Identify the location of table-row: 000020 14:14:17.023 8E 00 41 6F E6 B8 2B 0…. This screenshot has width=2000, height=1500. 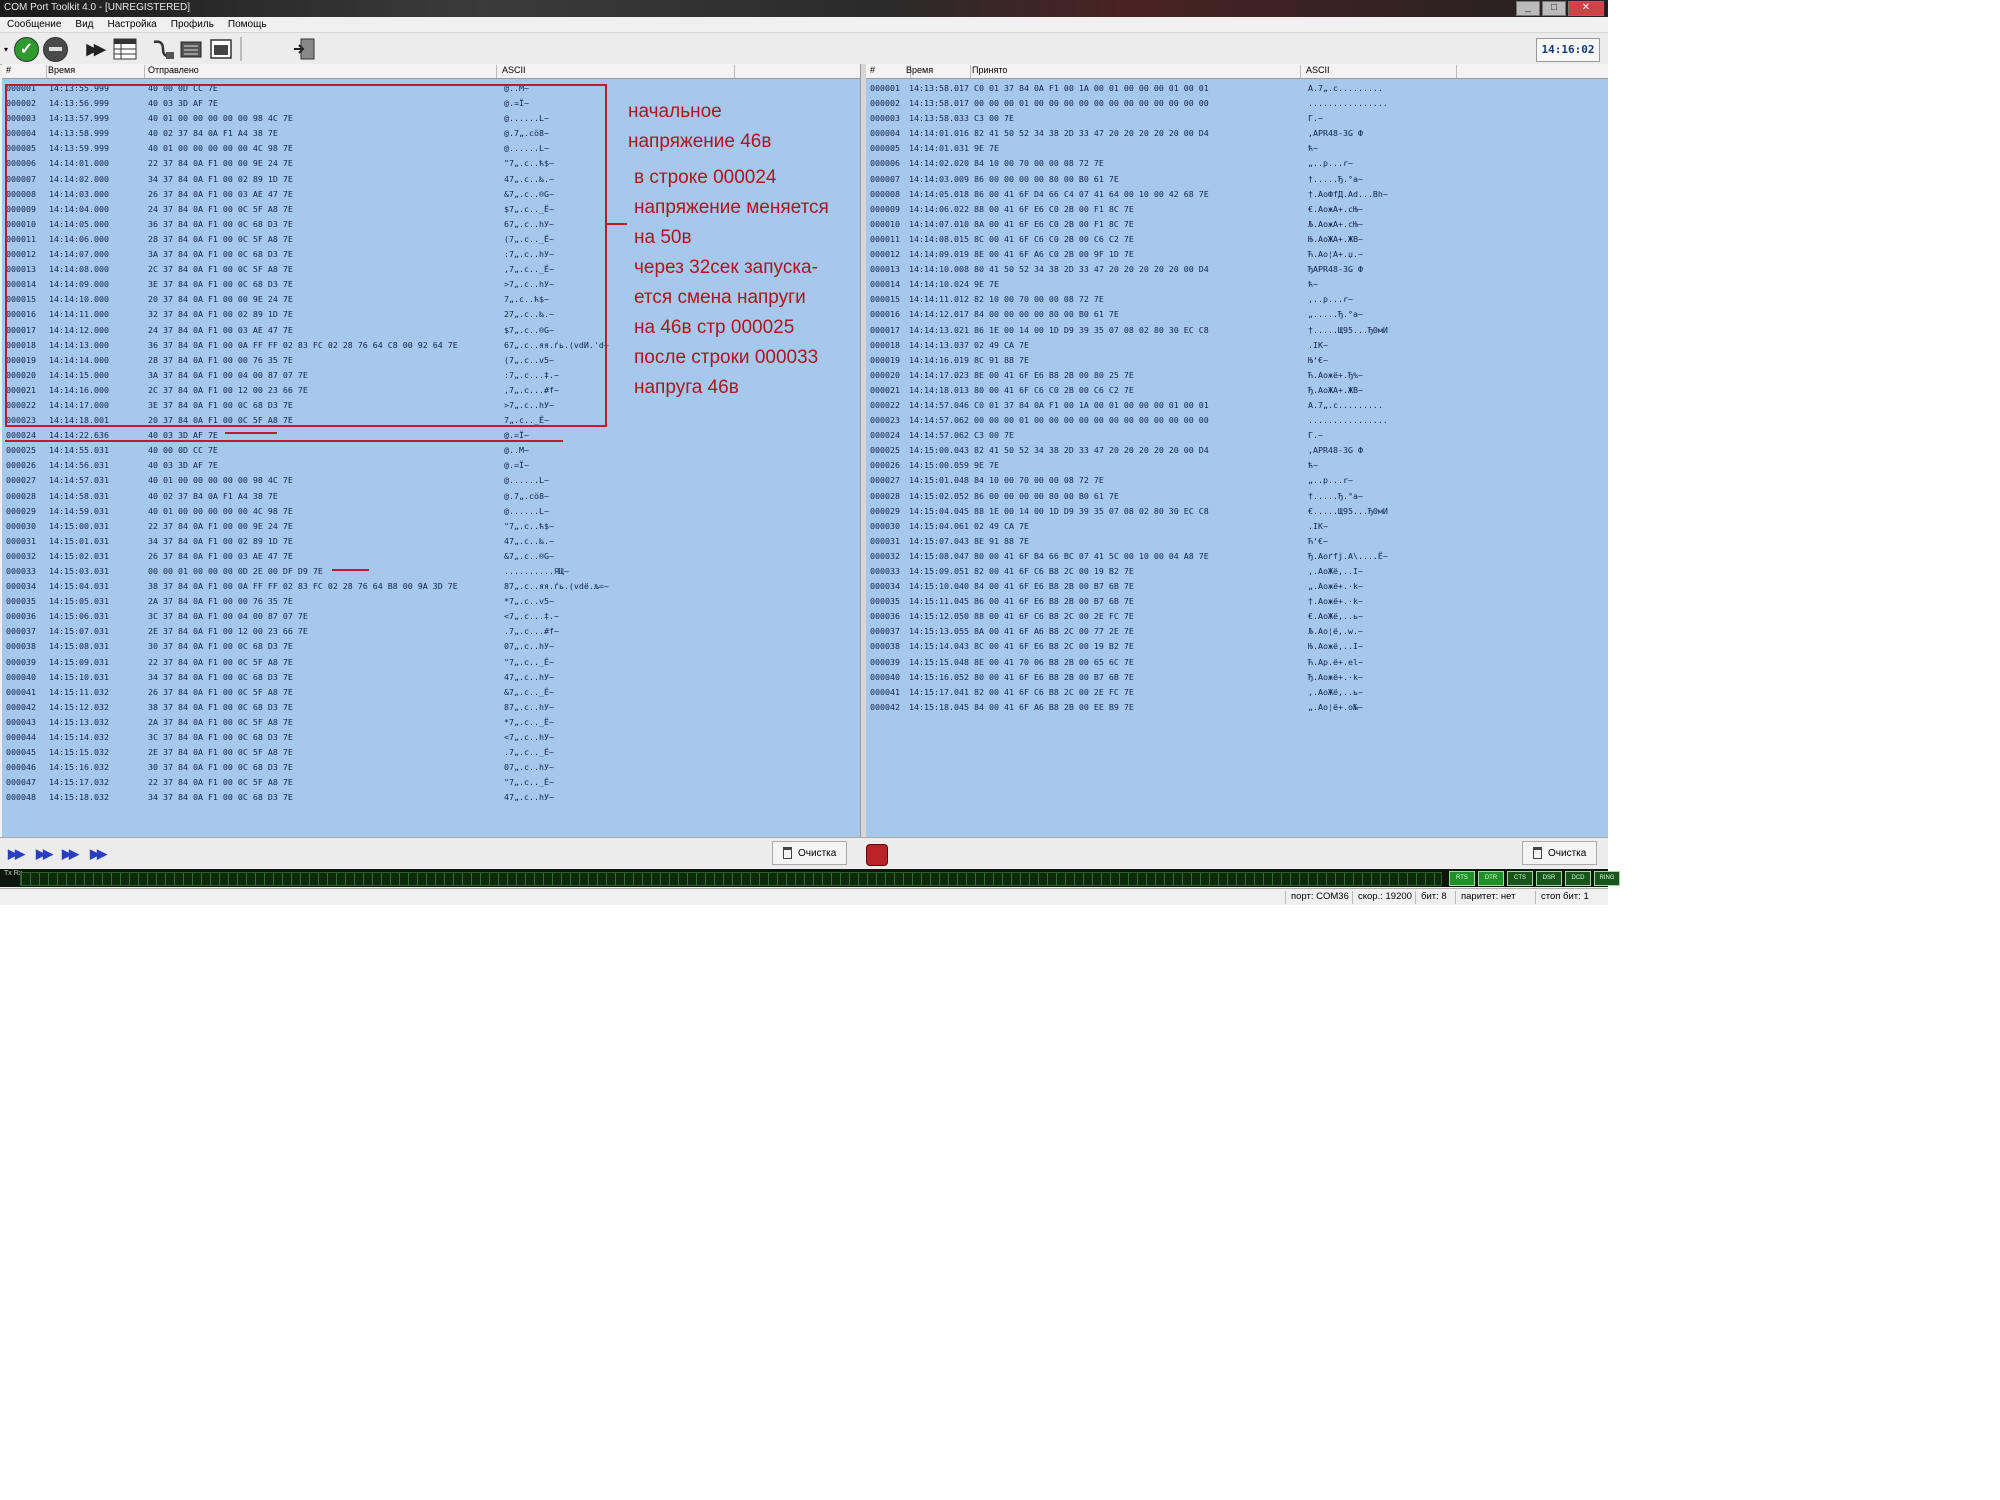
(1237, 375).